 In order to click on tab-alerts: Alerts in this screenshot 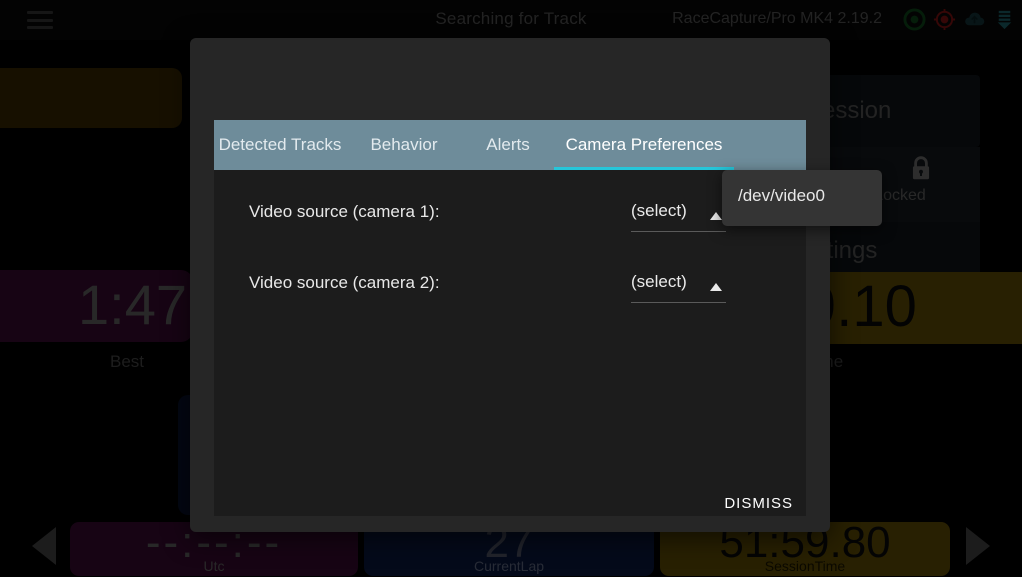, I will do `click(508, 145)`.